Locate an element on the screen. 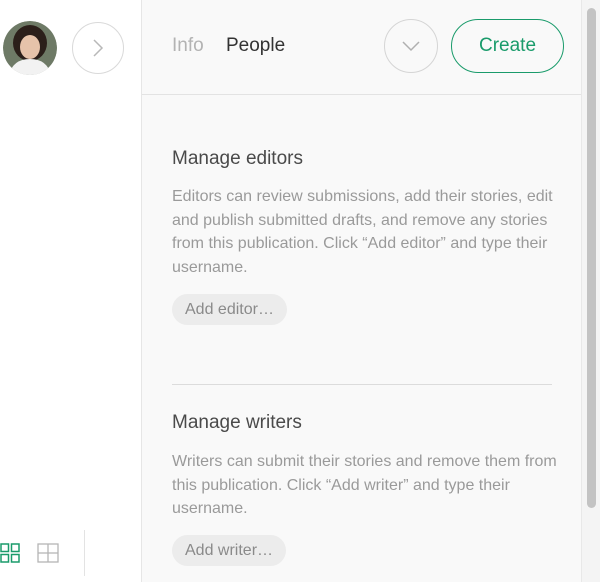 Image resolution: width=600 pixels, height=582 pixels. next-button is located at coordinates (98, 48).